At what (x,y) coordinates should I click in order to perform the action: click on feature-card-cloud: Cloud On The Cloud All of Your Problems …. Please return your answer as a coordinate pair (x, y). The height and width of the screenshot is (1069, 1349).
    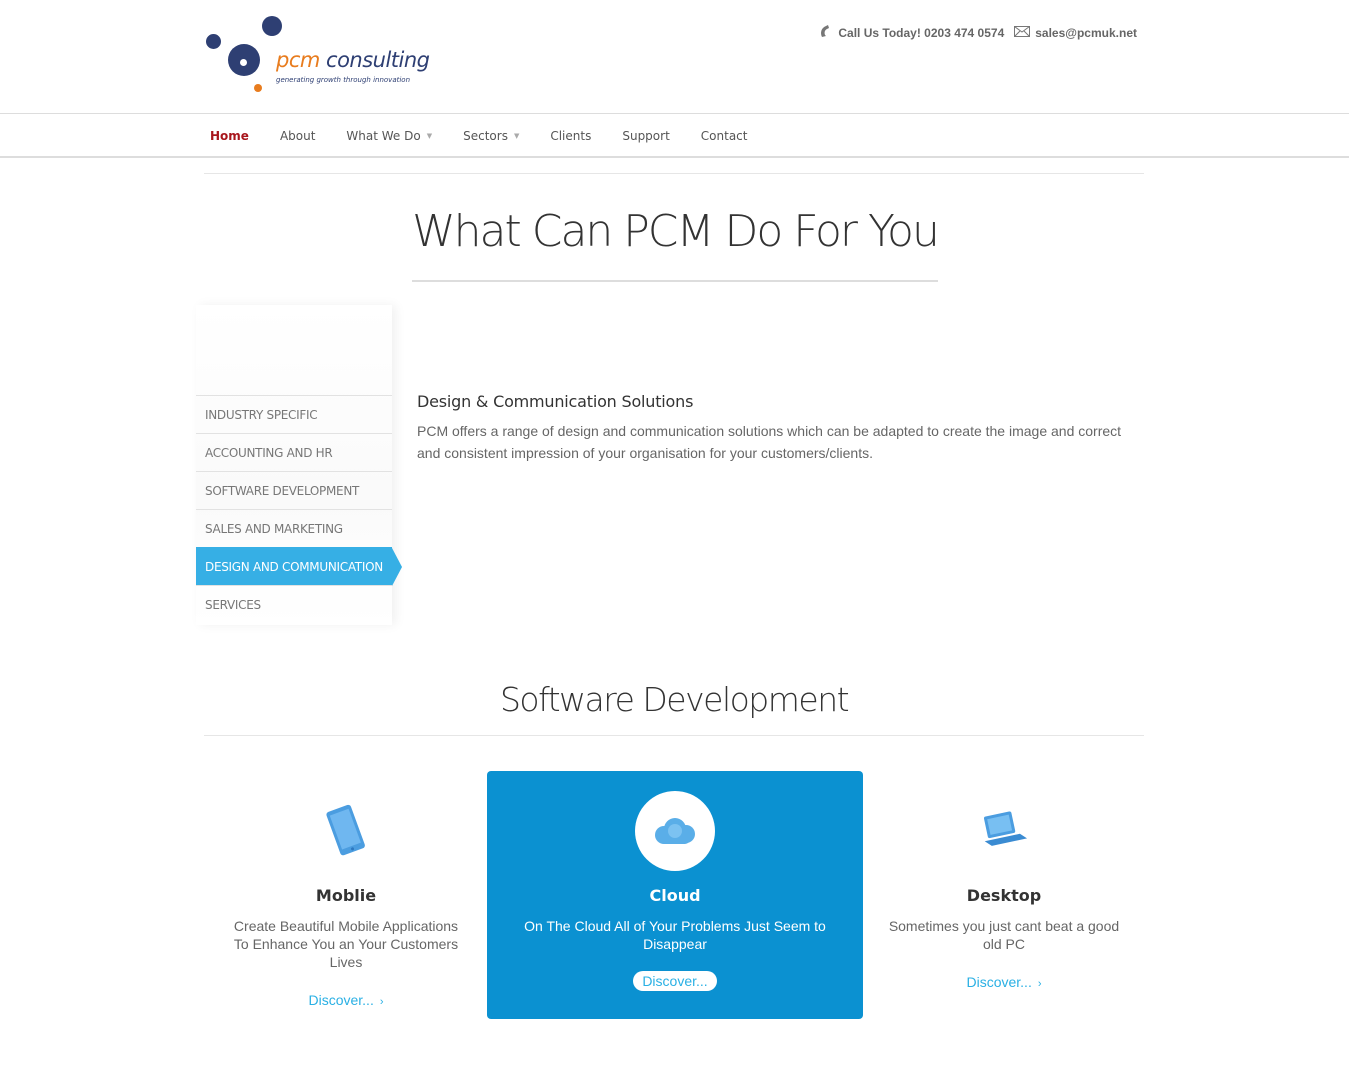
    Looking at the image, I should click on (675, 895).